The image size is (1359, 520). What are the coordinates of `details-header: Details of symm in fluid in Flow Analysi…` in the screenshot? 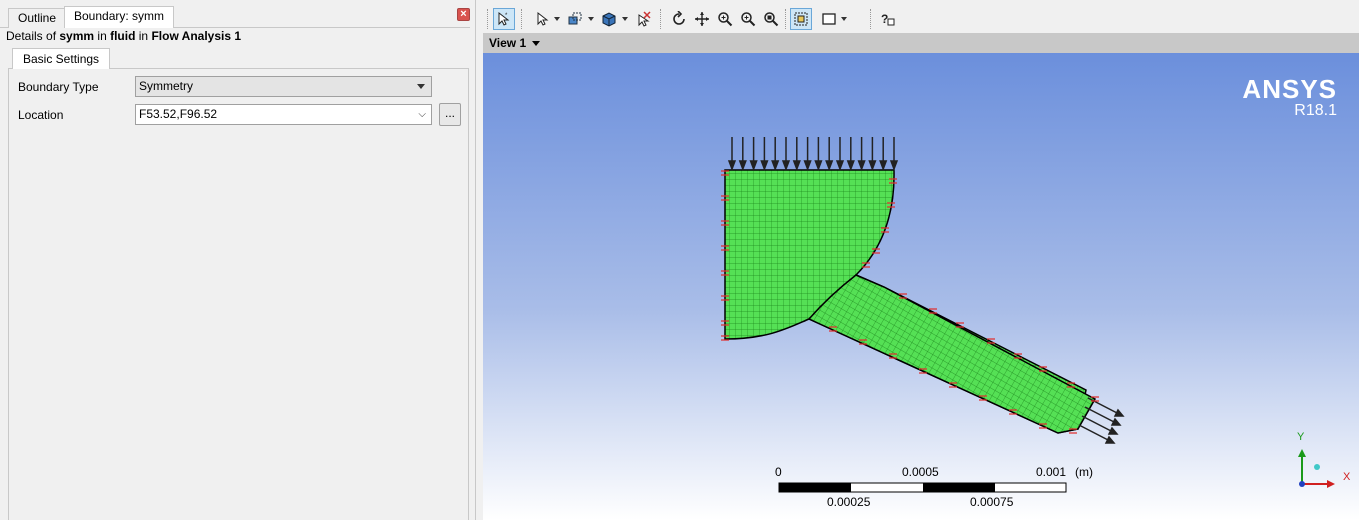 It's located at (123, 36).